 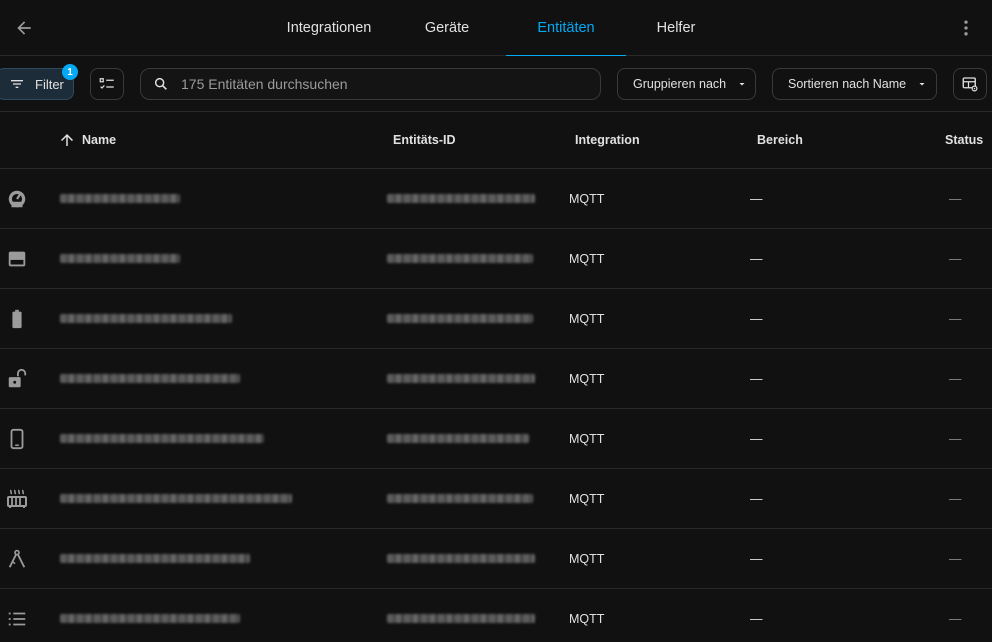 What do you see at coordinates (99, 140) in the screenshot?
I see `column-label: Name` at bounding box center [99, 140].